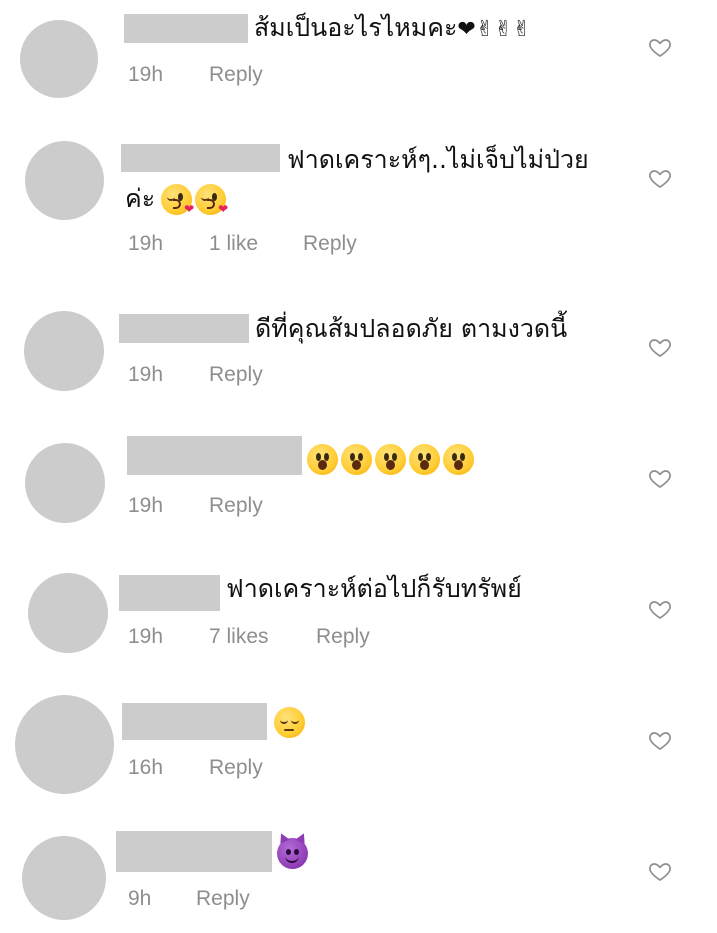 The image size is (717, 933). Describe the element at coordinates (411, 328) in the screenshot. I see `comment-text: ดีที่คุณส้มปลอดภัย ตามงวดนี้` at that location.